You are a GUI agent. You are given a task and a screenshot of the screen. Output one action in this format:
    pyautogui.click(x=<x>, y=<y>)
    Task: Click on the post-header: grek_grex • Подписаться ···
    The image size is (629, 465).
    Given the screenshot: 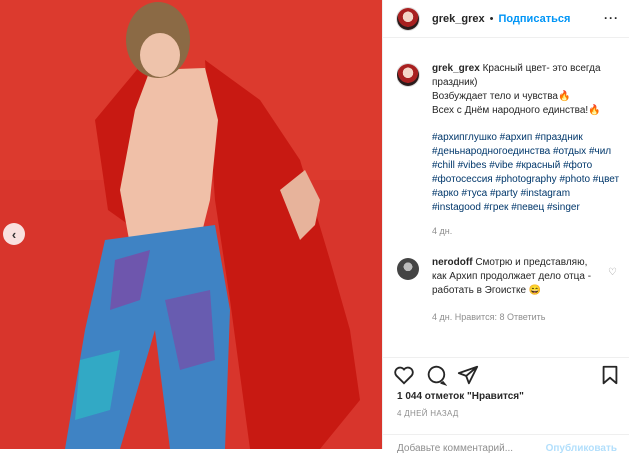 What is the action you would take?
    pyautogui.click(x=506, y=19)
    